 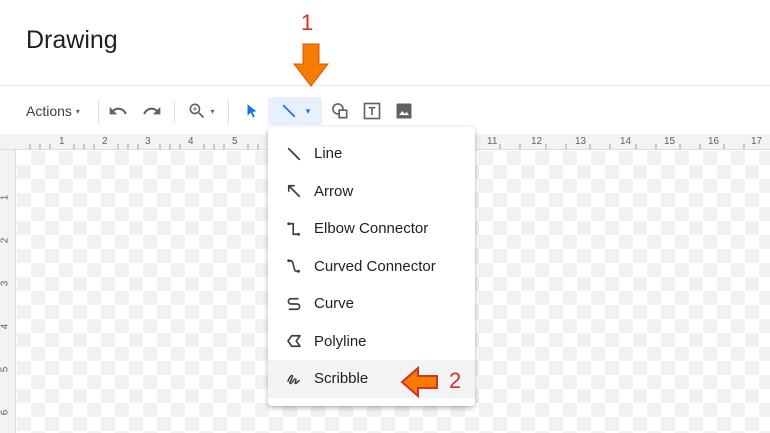 I want to click on menu-item-label: Arrow, so click(x=334, y=191).